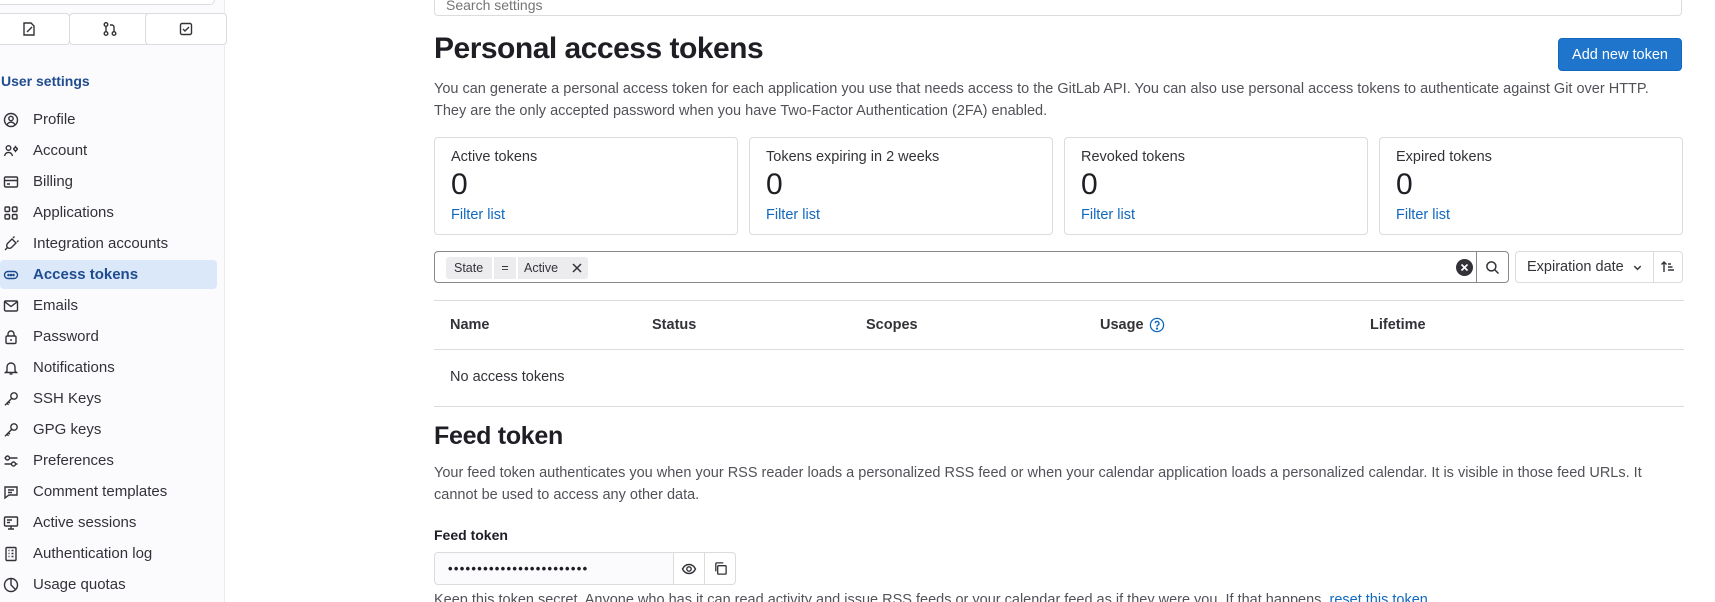 The height and width of the screenshot is (602, 1715). I want to click on merge-requests-shortcut-button, so click(110, 29).